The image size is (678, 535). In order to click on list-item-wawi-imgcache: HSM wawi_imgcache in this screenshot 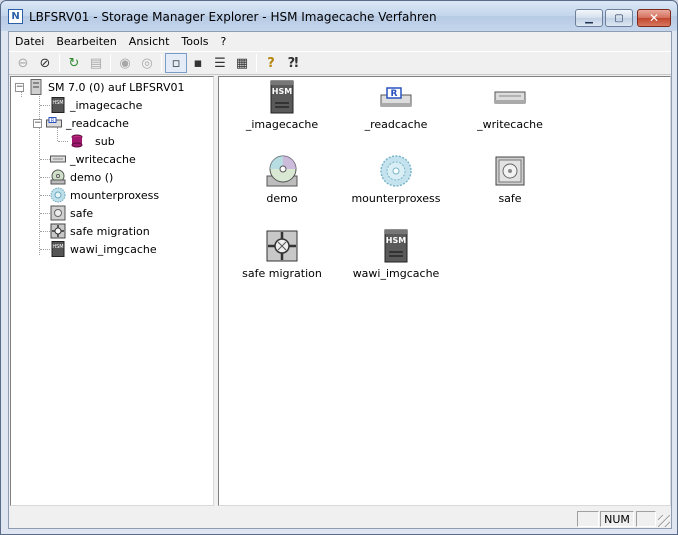, I will do `click(396, 258)`.